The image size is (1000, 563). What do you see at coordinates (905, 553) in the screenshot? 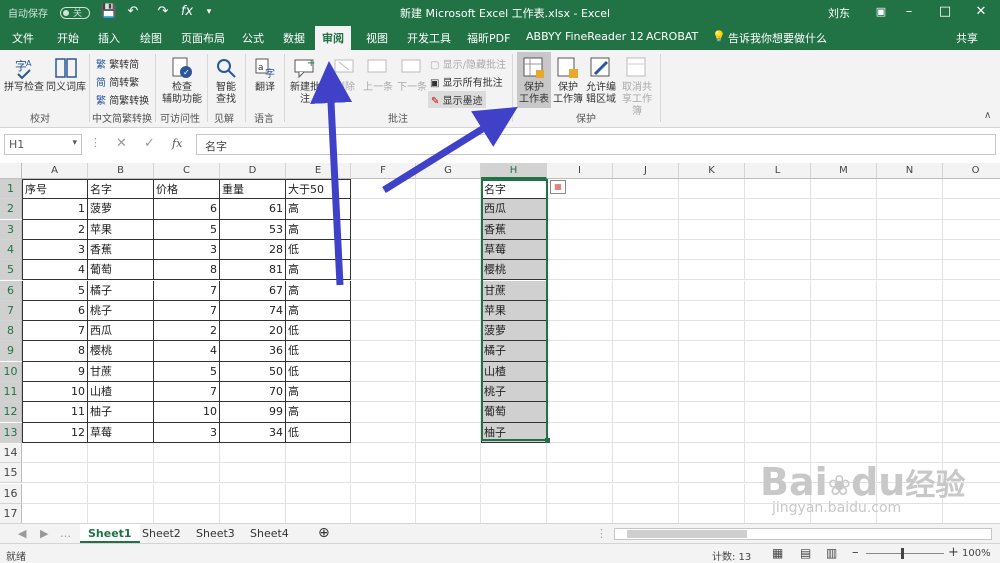
I see `zoom-slider` at bounding box center [905, 553].